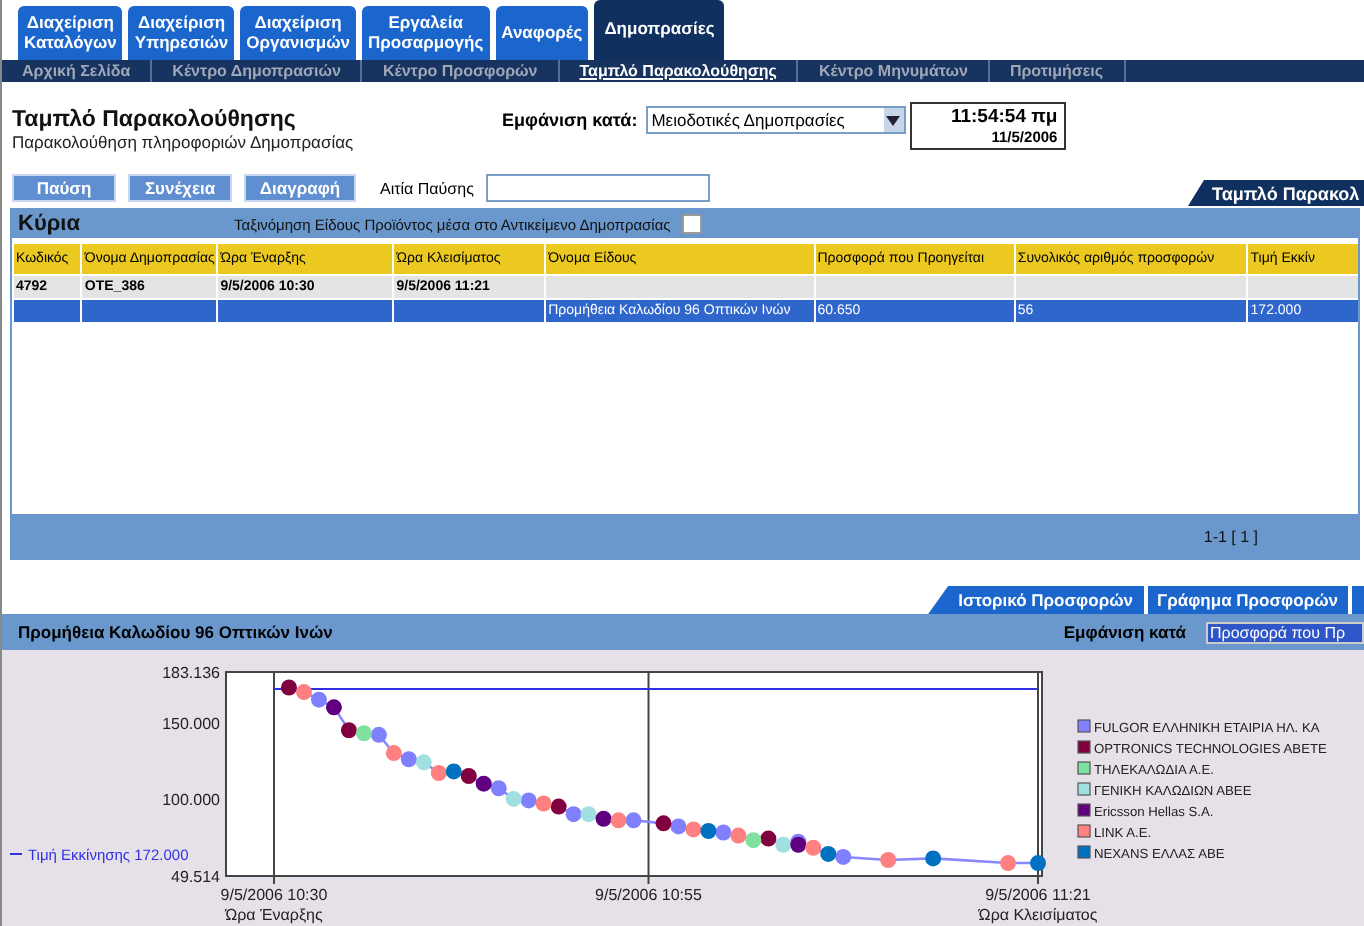 The width and height of the screenshot is (1364, 926). What do you see at coordinates (257, 71) in the screenshot?
I see `sub-nav-link: Κέντρο Δημοπρασιών` at bounding box center [257, 71].